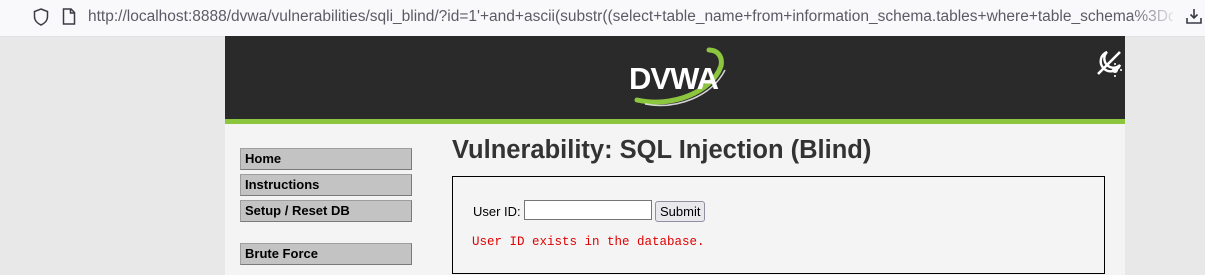 This screenshot has width=1205, height=275. What do you see at coordinates (1109, 63) in the screenshot?
I see `theme-toggle-icon` at bounding box center [1109, 63].